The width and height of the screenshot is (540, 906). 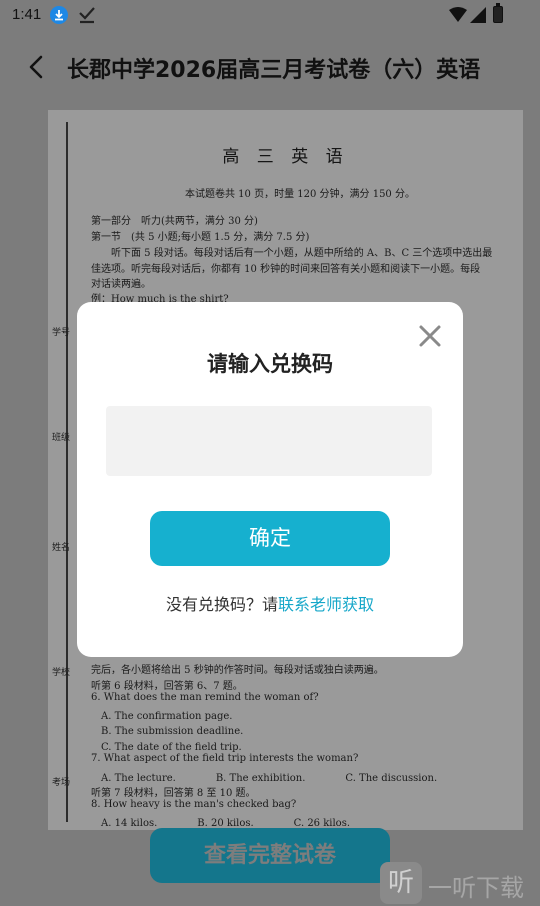 What do you see at coordinates (173, 793) in the screenshot?
I see `paper-line: 听第 7 段材料，回答第 8 至 10 题。` at bounding box center [173, 793].